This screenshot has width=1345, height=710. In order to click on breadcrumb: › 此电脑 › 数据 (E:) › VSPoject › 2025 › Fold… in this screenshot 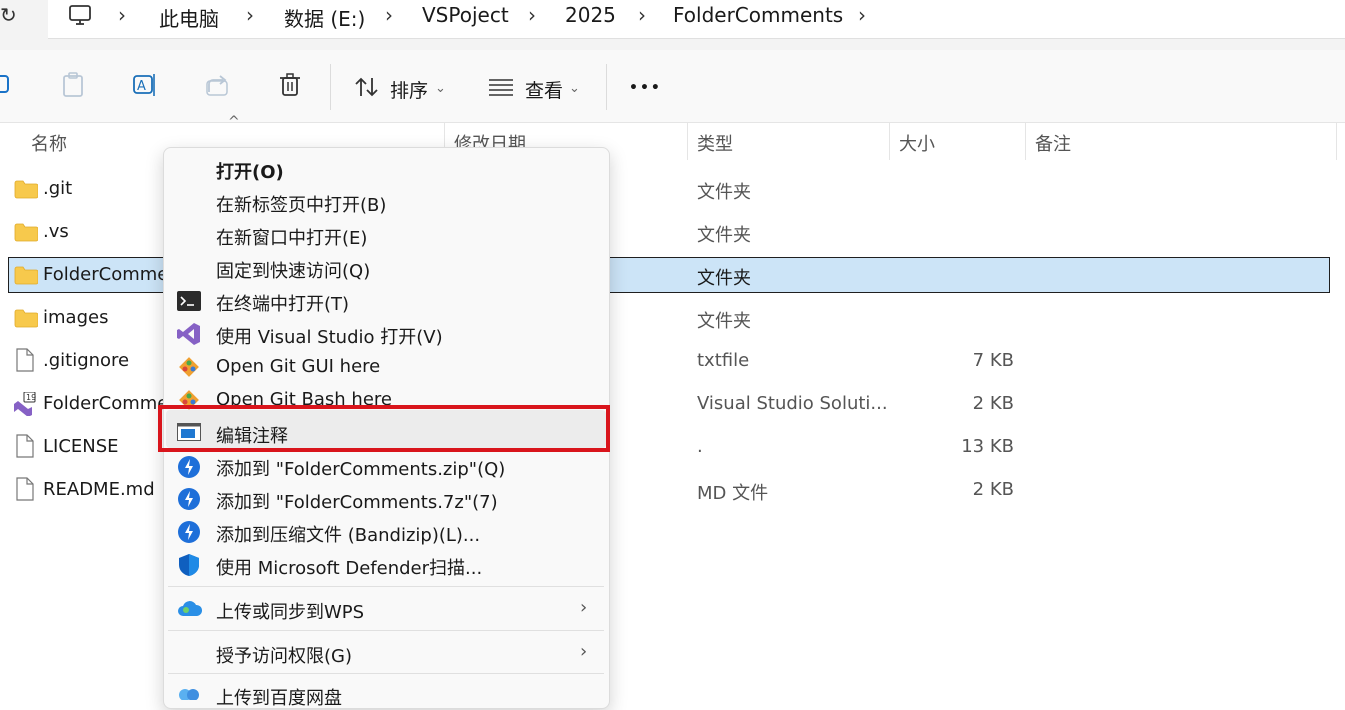, I will do `click(696, 19)`.